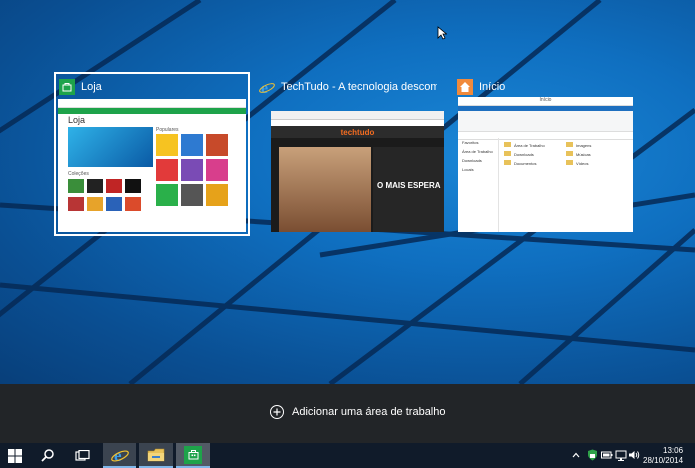  What do you see at coordinates (663, 460) in the screenshot?
I see `clock-date: 28/10/2014` at bounding box center [663, 460].